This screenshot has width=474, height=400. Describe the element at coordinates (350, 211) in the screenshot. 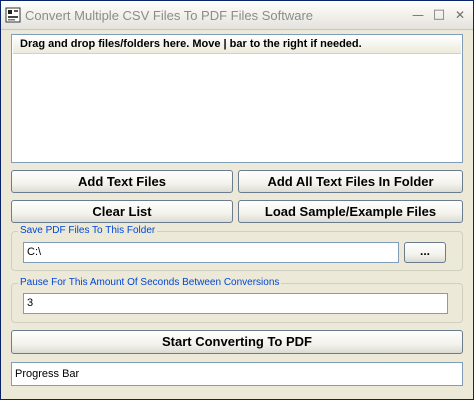

I see `load-sample-files-button: Load Sample/Example Files` at that location.